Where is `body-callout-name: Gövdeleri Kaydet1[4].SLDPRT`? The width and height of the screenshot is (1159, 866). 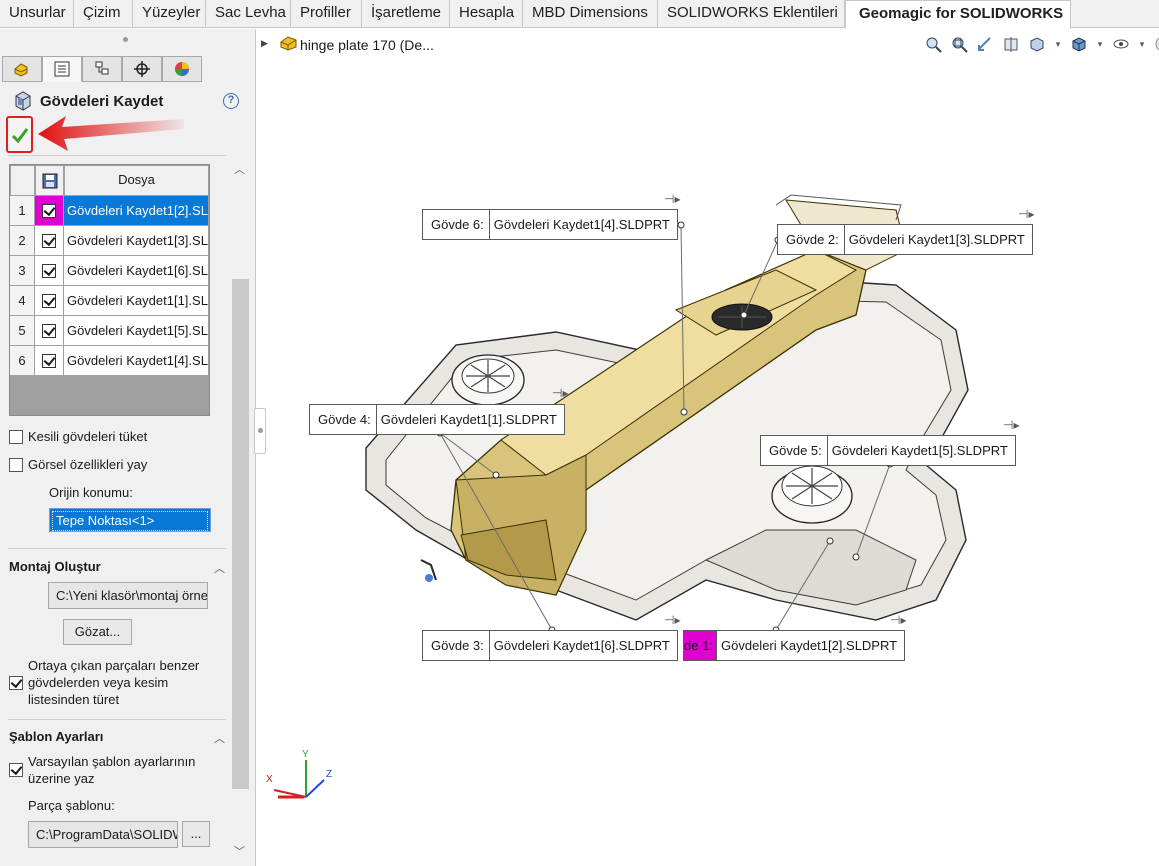
body-callout-name: Gövdeleri Kaydet1[4].SLDPRT is located at coordinates (581, 224).